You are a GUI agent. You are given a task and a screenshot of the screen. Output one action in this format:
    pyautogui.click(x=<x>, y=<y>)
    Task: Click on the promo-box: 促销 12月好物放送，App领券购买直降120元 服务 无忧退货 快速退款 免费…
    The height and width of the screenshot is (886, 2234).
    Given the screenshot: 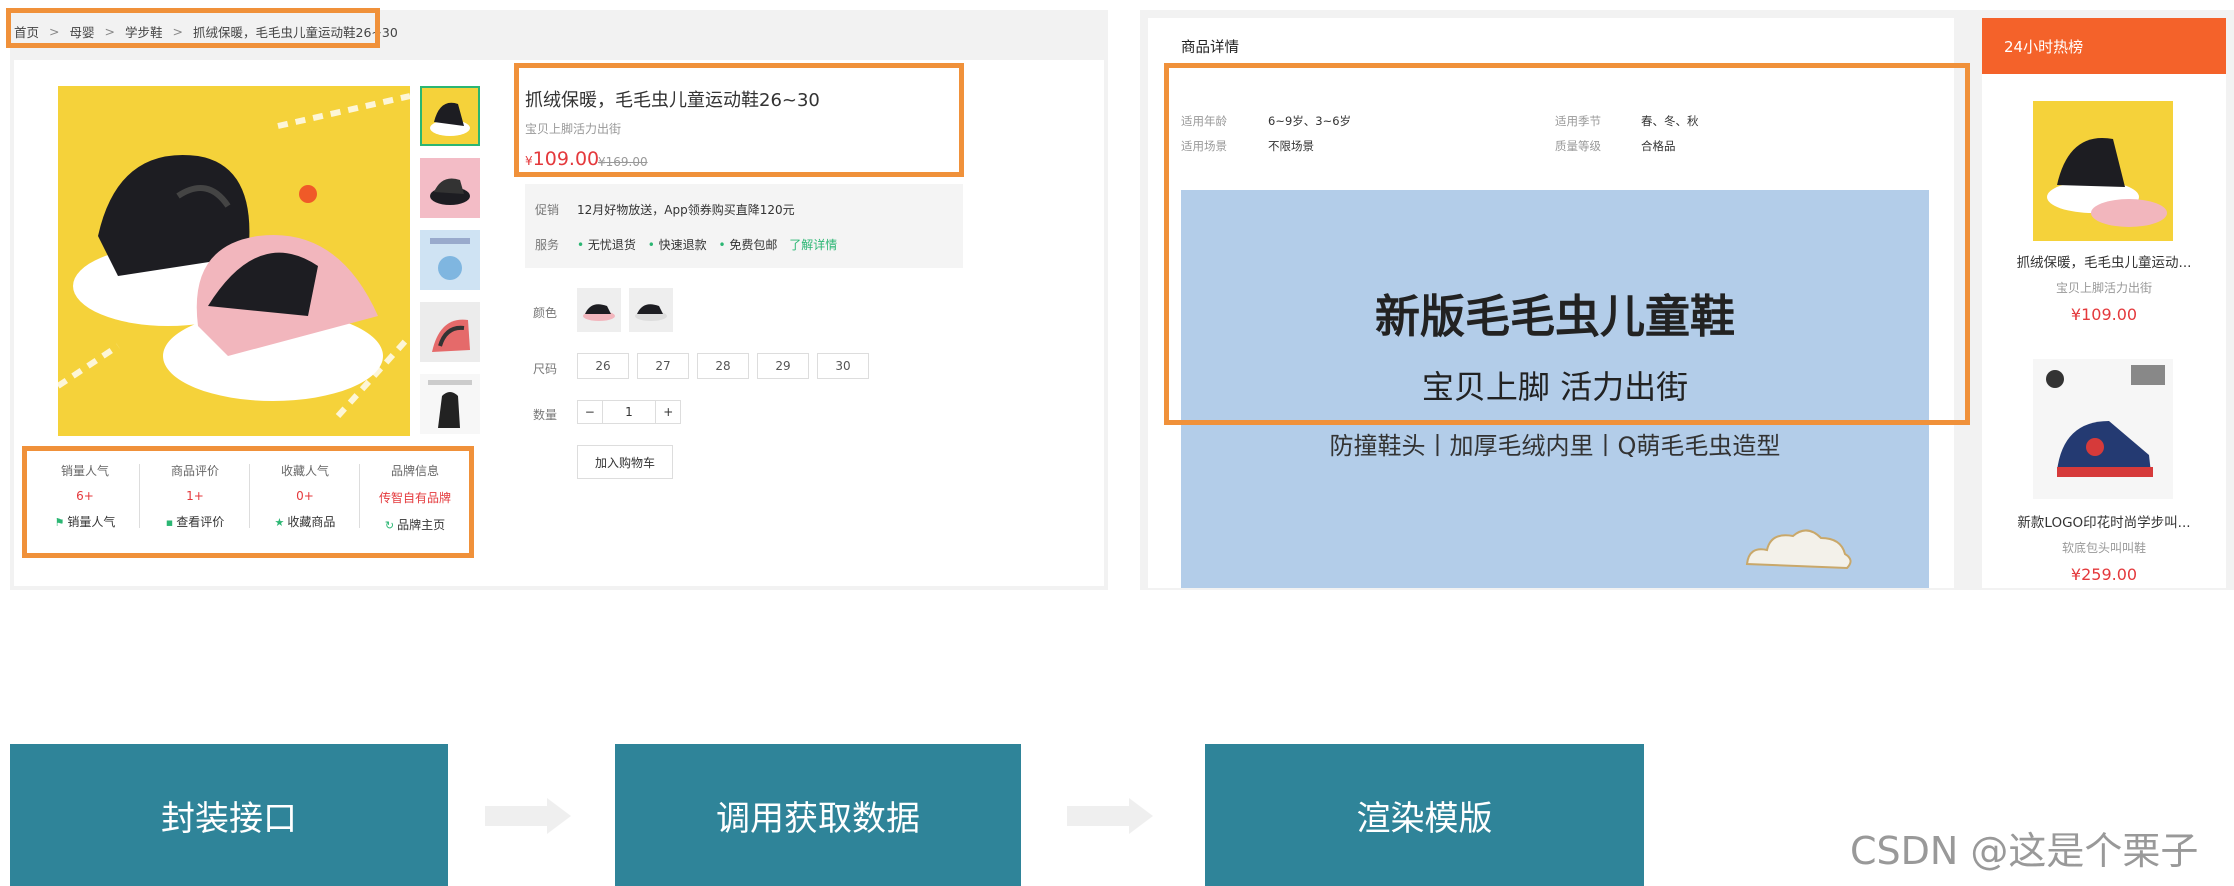 What is the action you would take?
    pyautogui.click(x=744, y=226)
    